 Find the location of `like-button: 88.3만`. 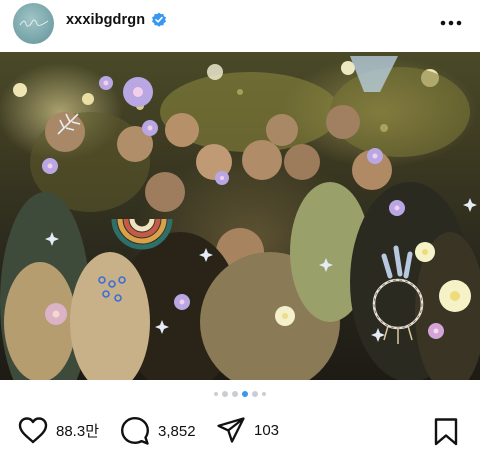

like-button: 88.3만 is located at coordinates (58, 430).